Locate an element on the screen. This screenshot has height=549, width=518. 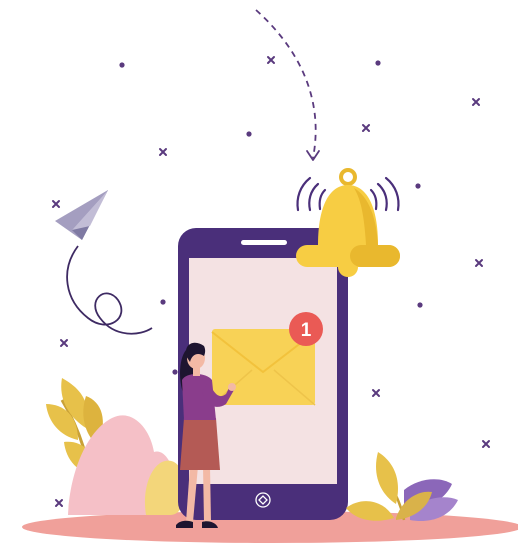
notification-badge-count: 1 is located at coordinates (306, 330).